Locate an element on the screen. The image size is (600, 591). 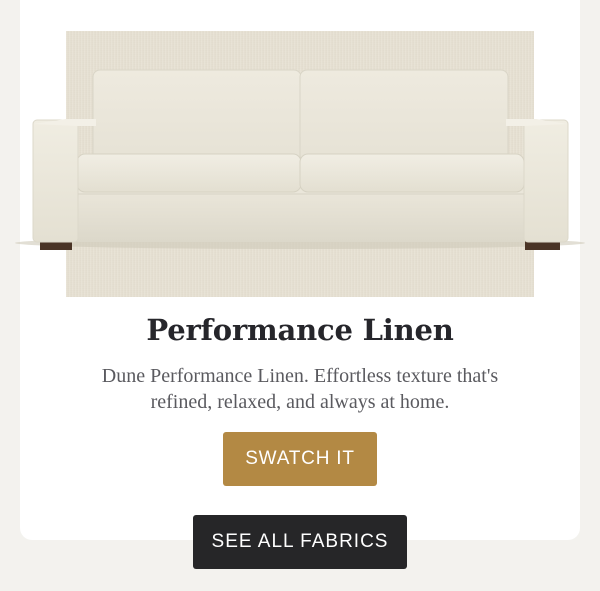
see-all-fabrics-button: SEE ALL FABRICS is located at coordinates (300, 542).